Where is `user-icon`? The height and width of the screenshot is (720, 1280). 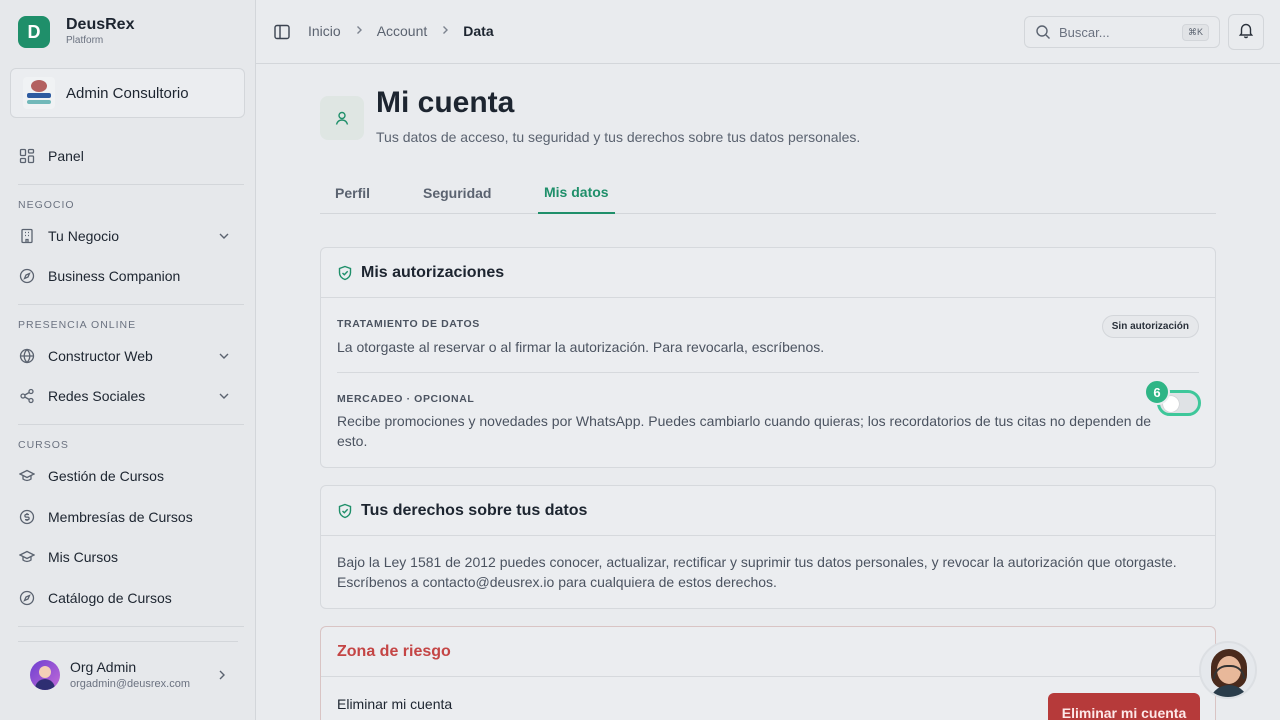
user-icon is located at coordinates (342, 118).